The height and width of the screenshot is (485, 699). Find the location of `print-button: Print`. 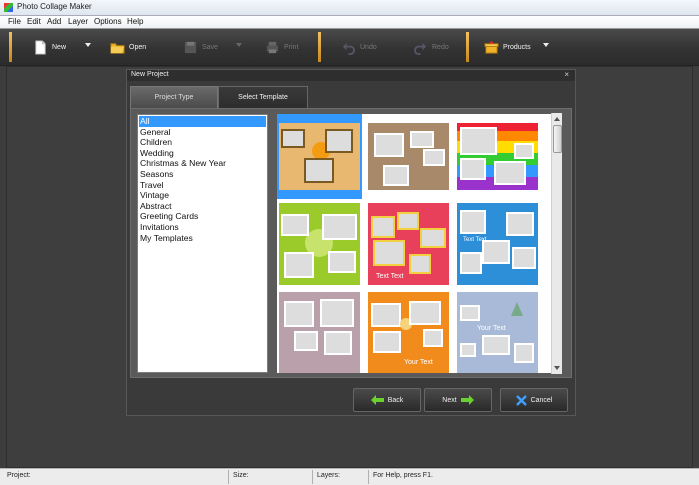

print-button: Print is located at coordinates (281, 47).